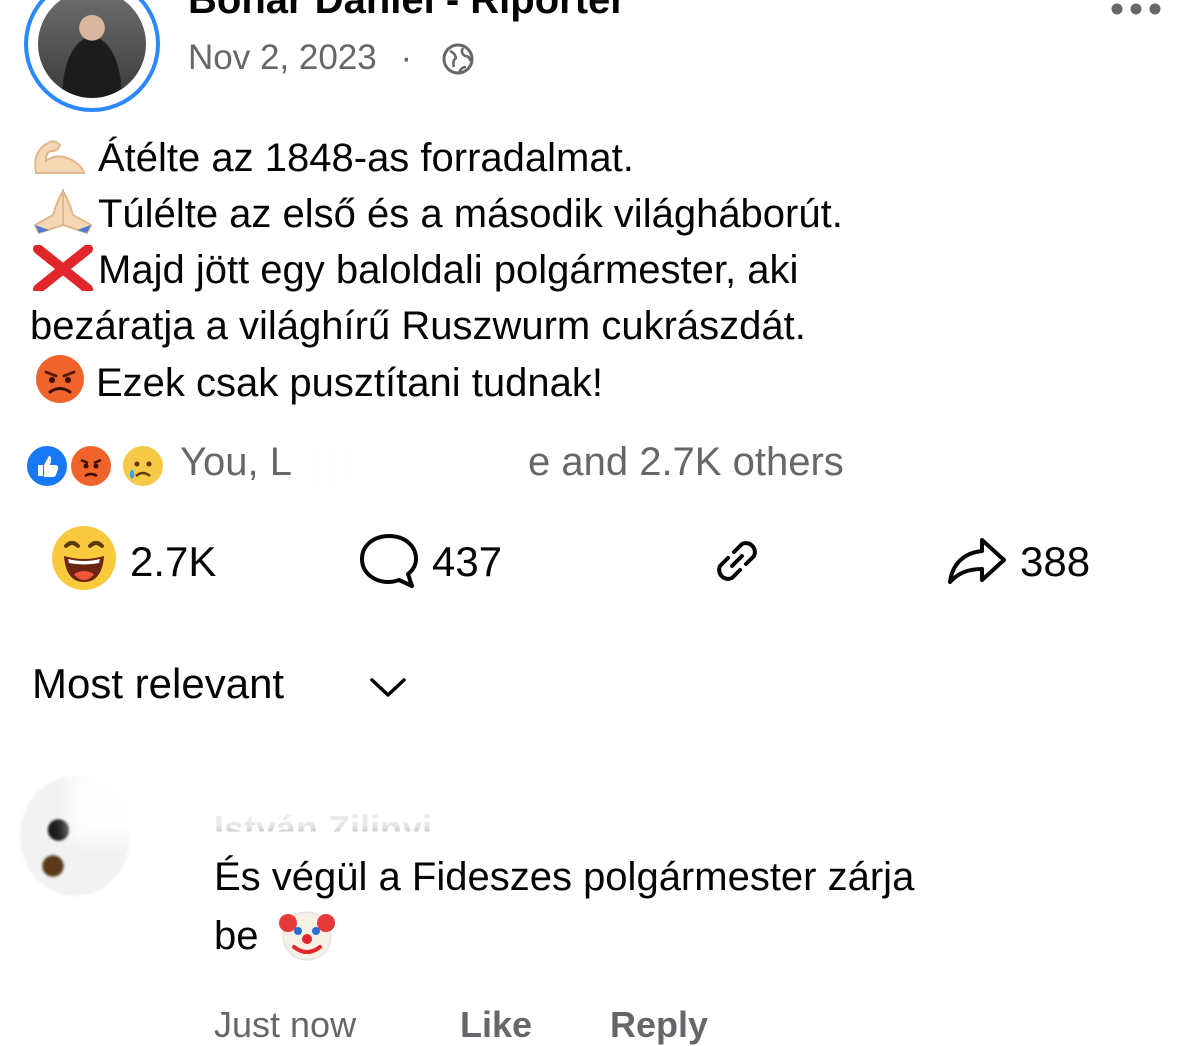 The height and width of the screenshot is (1046, 1178). Describe the element at coordinates (143, 466) in the screenshot. I see `sad-icon` at that location.